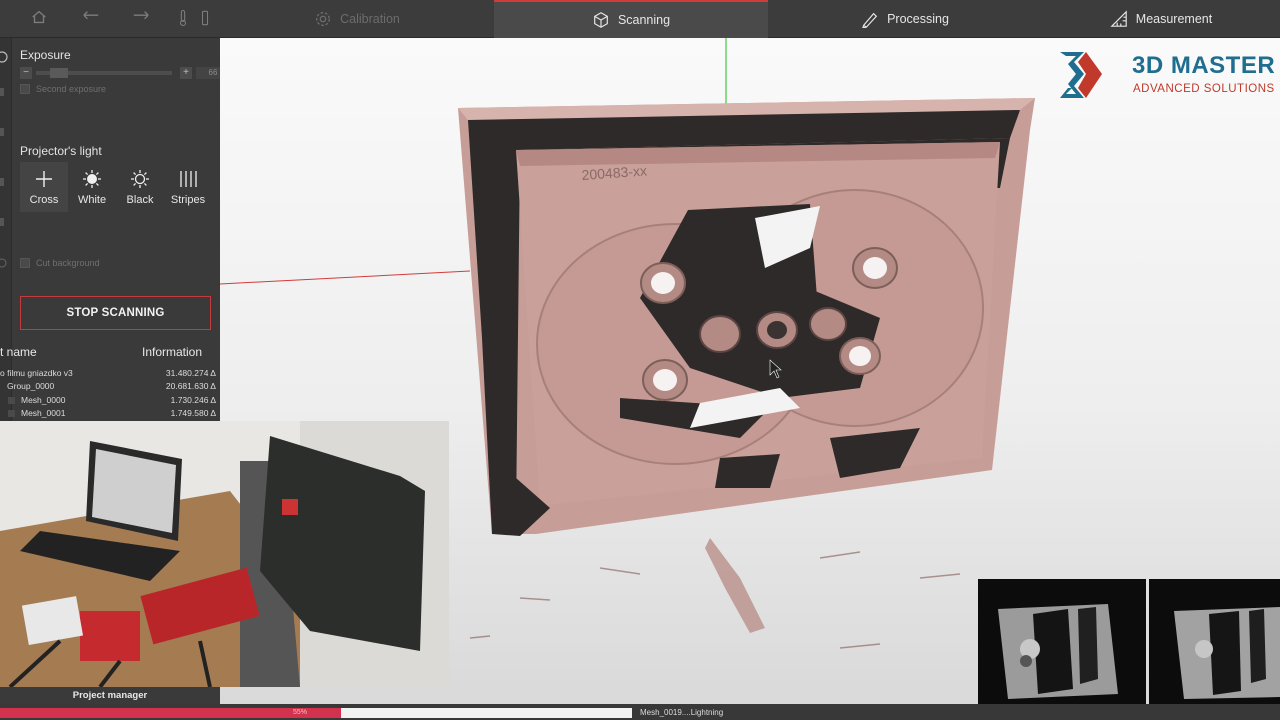 This screenshot has height=720, width=1280. I want to click on exposure-slider: − + 66, so click(125, 73).